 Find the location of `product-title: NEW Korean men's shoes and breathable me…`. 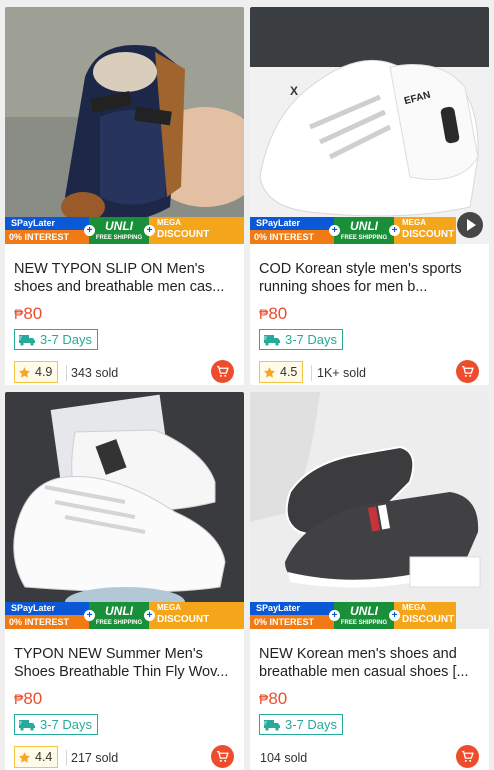

product-title: NEW Korean men's shoes and breathable me… is located at coordinates (370, 663).